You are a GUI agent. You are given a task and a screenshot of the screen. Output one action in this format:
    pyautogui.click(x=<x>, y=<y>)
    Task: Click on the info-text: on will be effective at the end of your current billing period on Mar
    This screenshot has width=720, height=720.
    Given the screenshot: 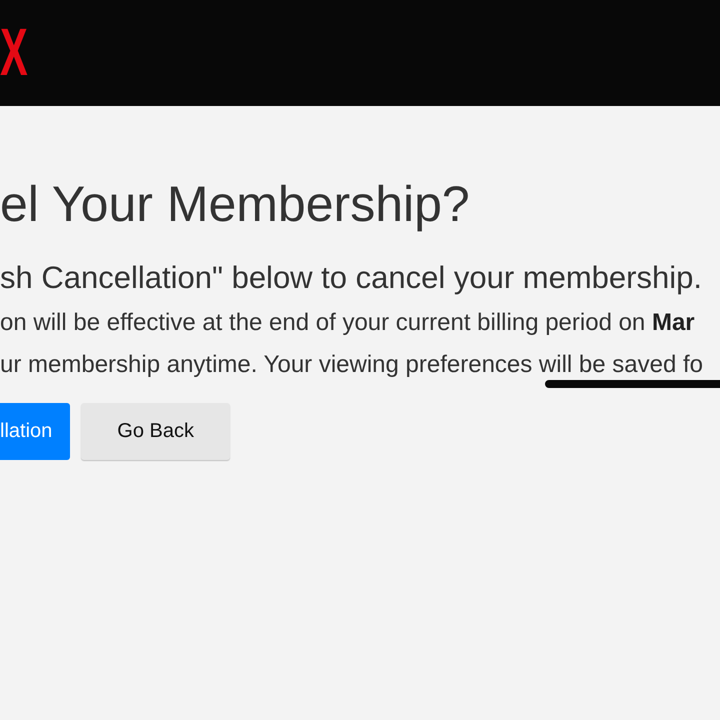 What is the action you would take?
    pyautogui.click(x=348, y=323)
    